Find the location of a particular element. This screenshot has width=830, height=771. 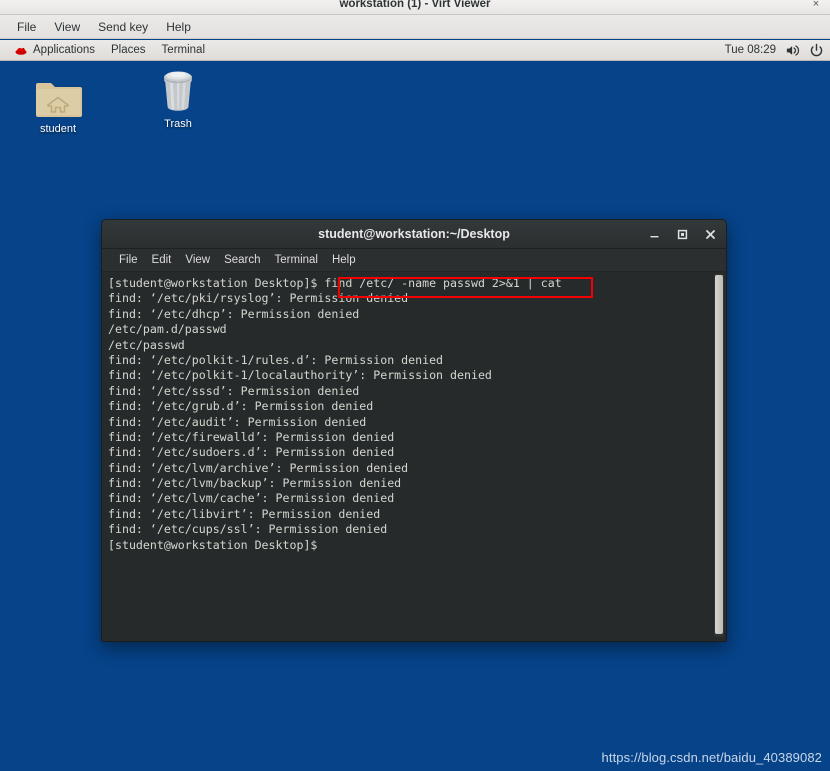

applications-menu: Applications is located at coordinates (54, 50).